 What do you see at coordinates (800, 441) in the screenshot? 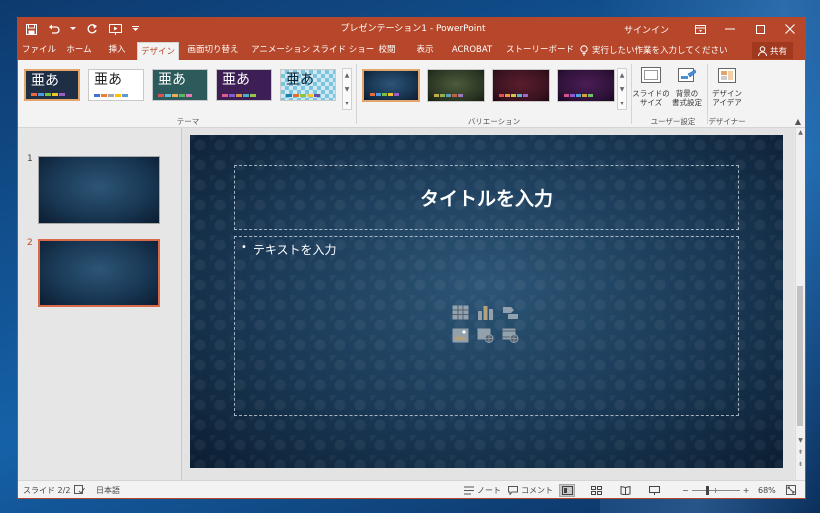
I see `scroll-down-arrow-icon: ▼` at bounding box center [800, 441].